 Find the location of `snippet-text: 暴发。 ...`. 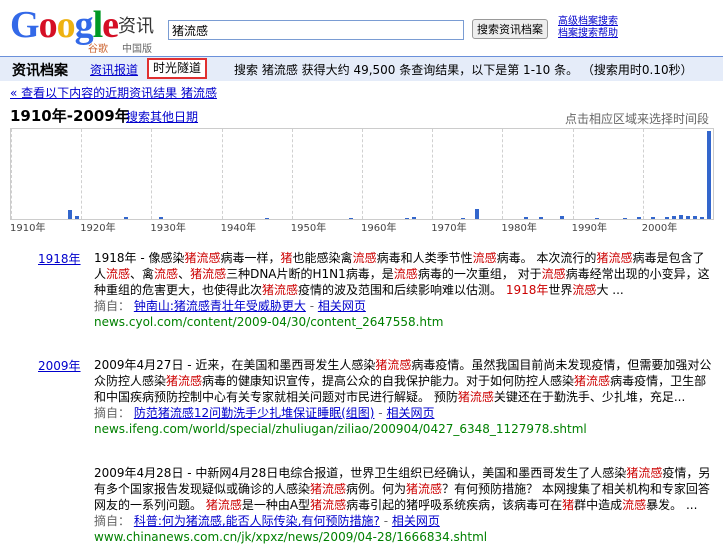

snippet-text: 暴发。 ... is located at coordinates (672, 505).